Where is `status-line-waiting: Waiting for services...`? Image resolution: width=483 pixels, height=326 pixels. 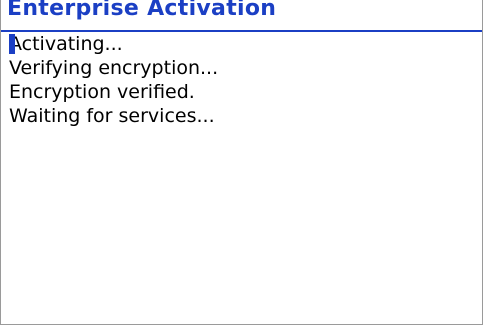 status-line-waiting: Waiting for services... is located at coordinates (241, 116).